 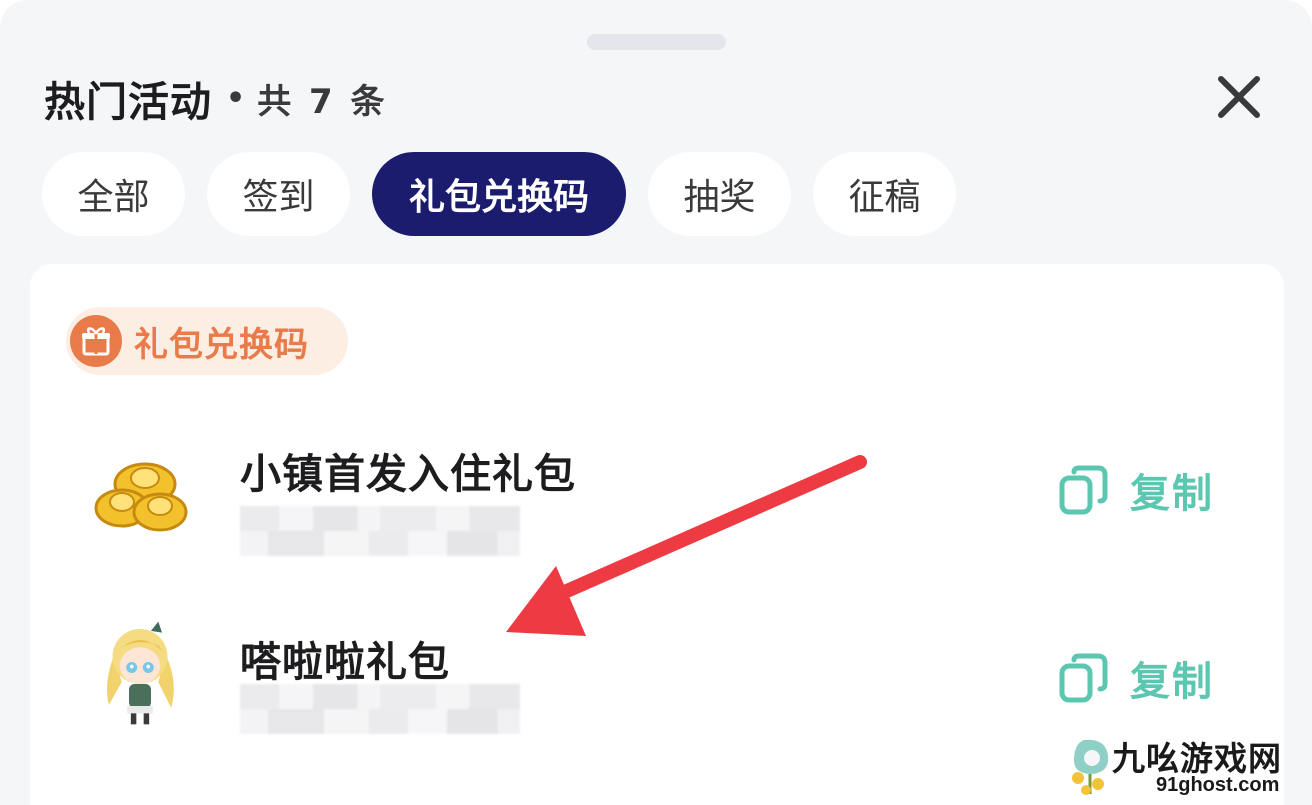 I want to click on close-button, so click(x=1239, y=97).